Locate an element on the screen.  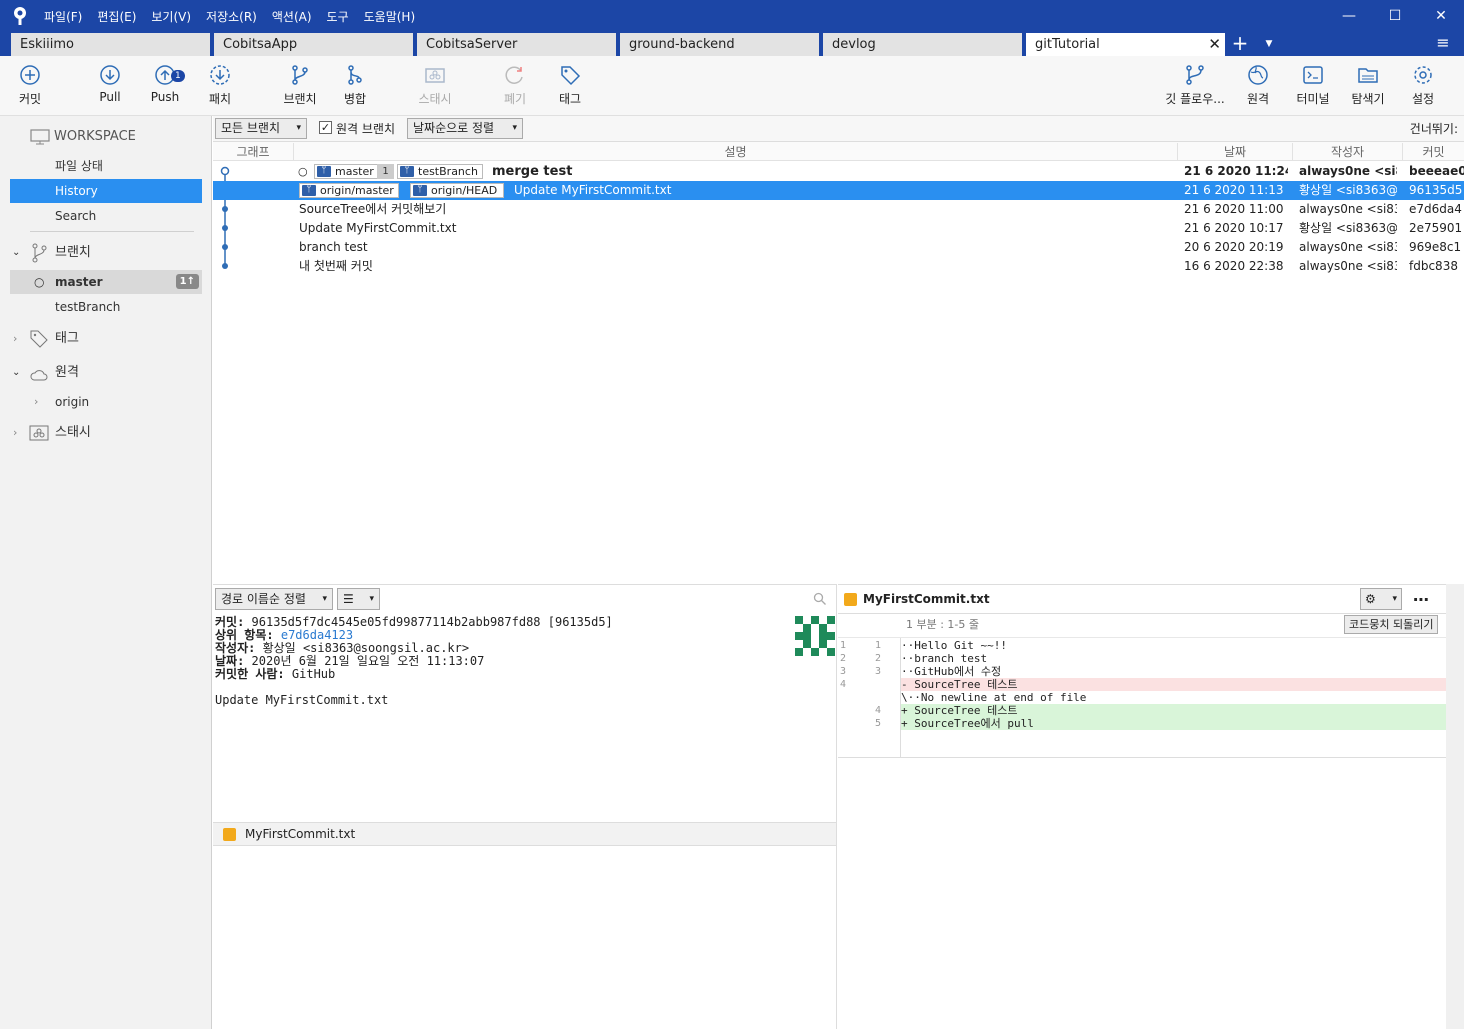
discard-button: 폐기 is located at coordinates (515, 85).